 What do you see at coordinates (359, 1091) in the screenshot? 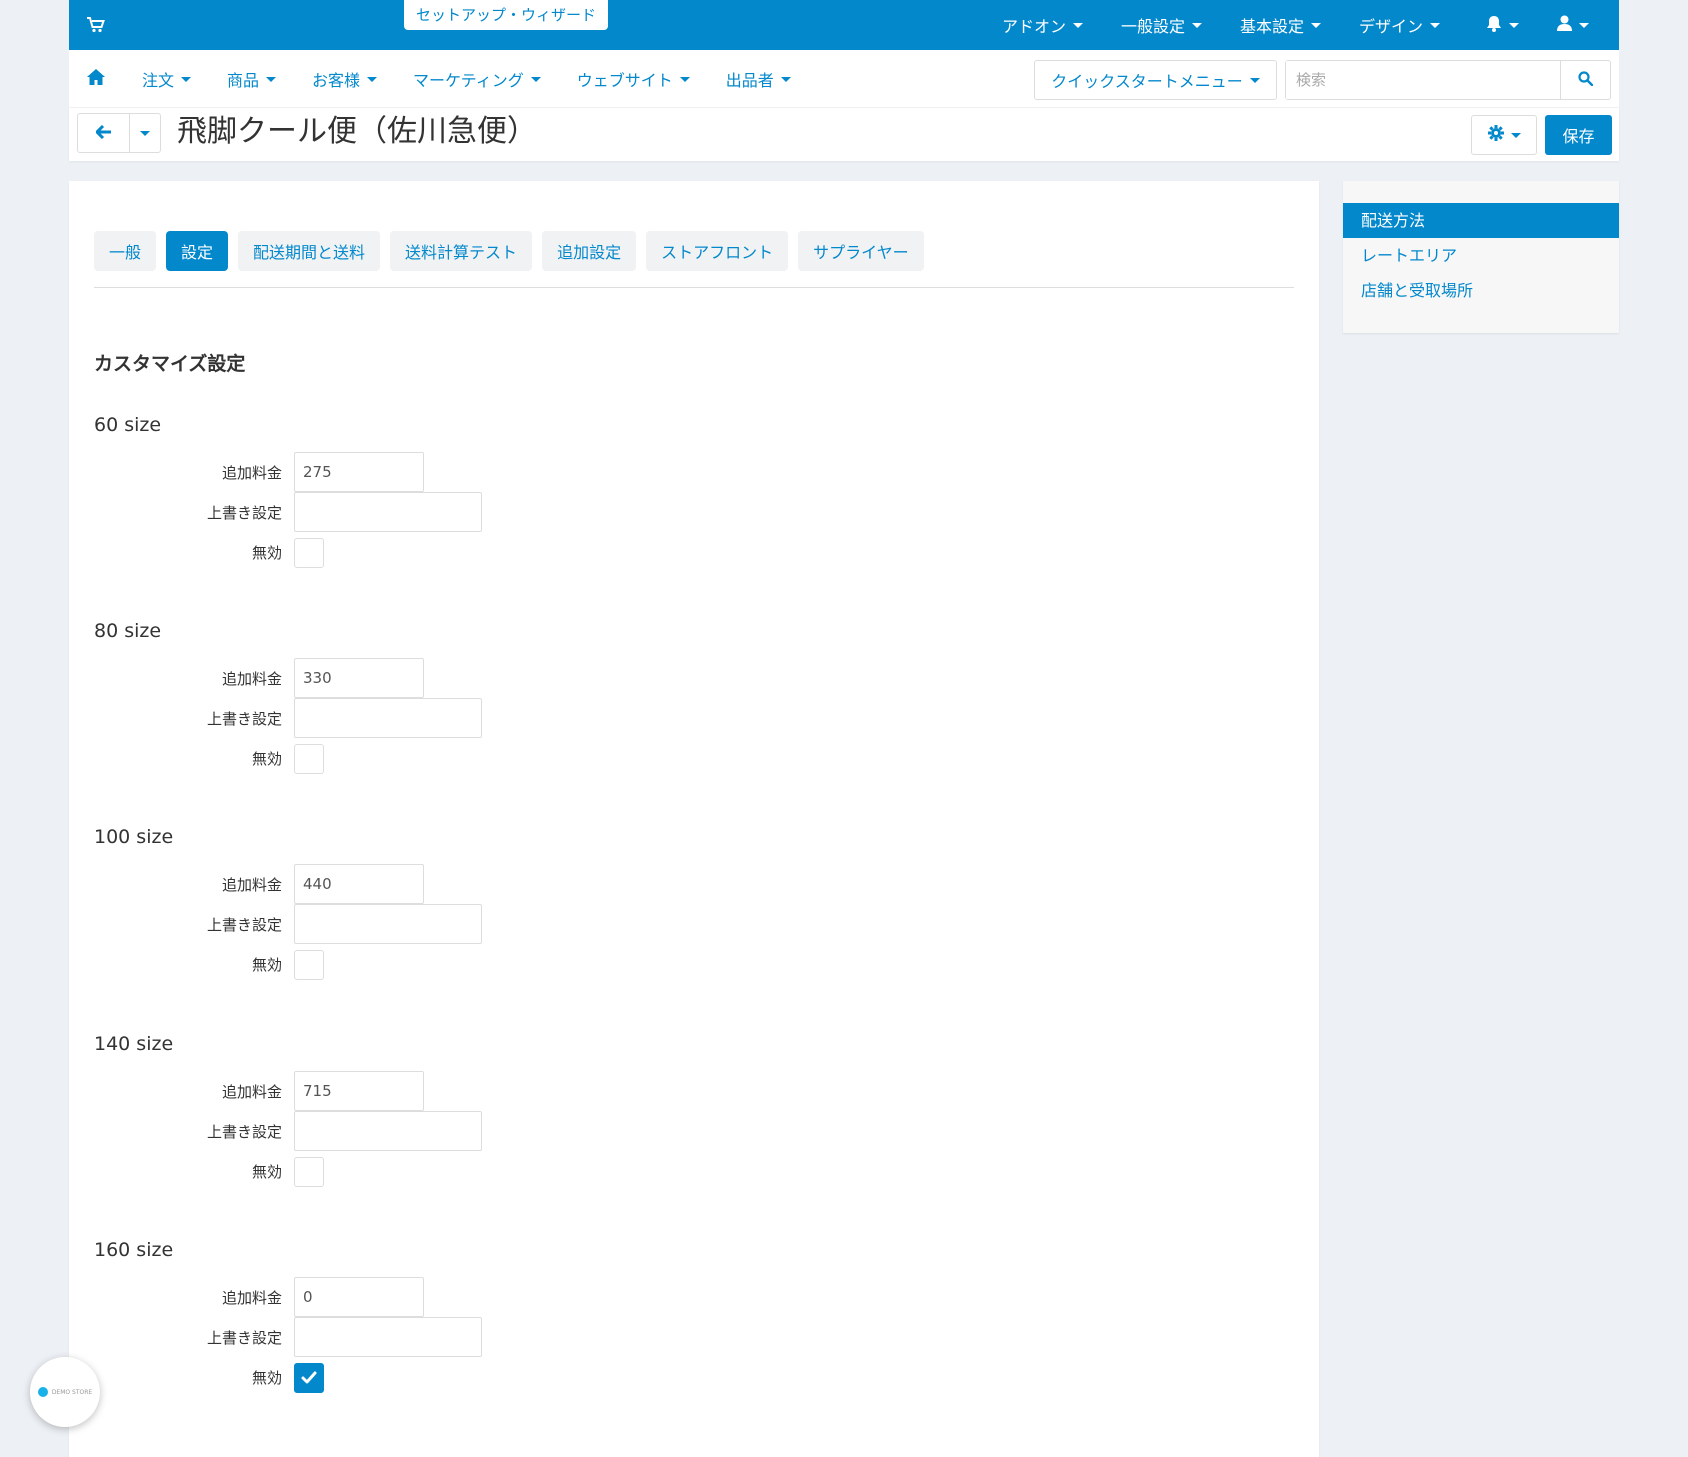
I see `surcharge-input: 715` at bounding box center [359, 1091].